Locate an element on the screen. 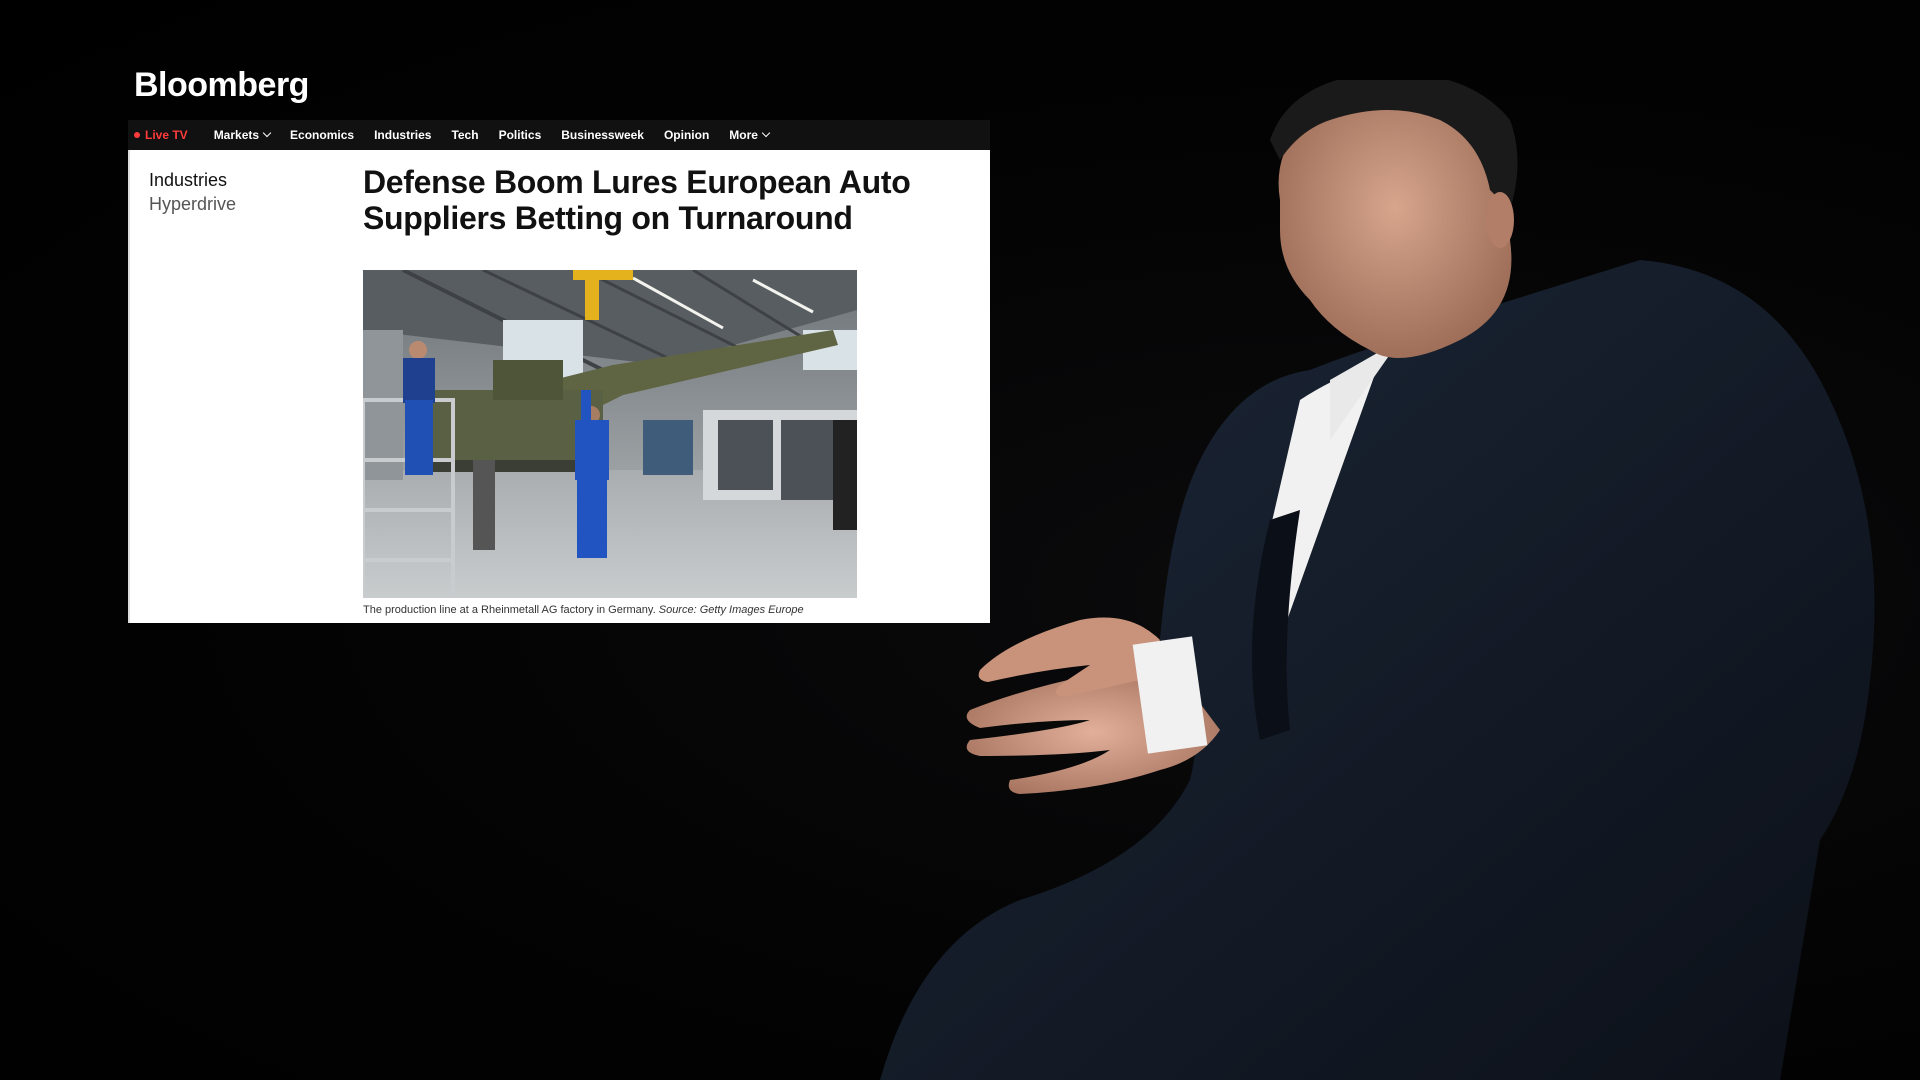 Image resolution: width=1920 pixels, height=1080 pixels. nav-tech-label: Tech is located at coordinates (465, 135).